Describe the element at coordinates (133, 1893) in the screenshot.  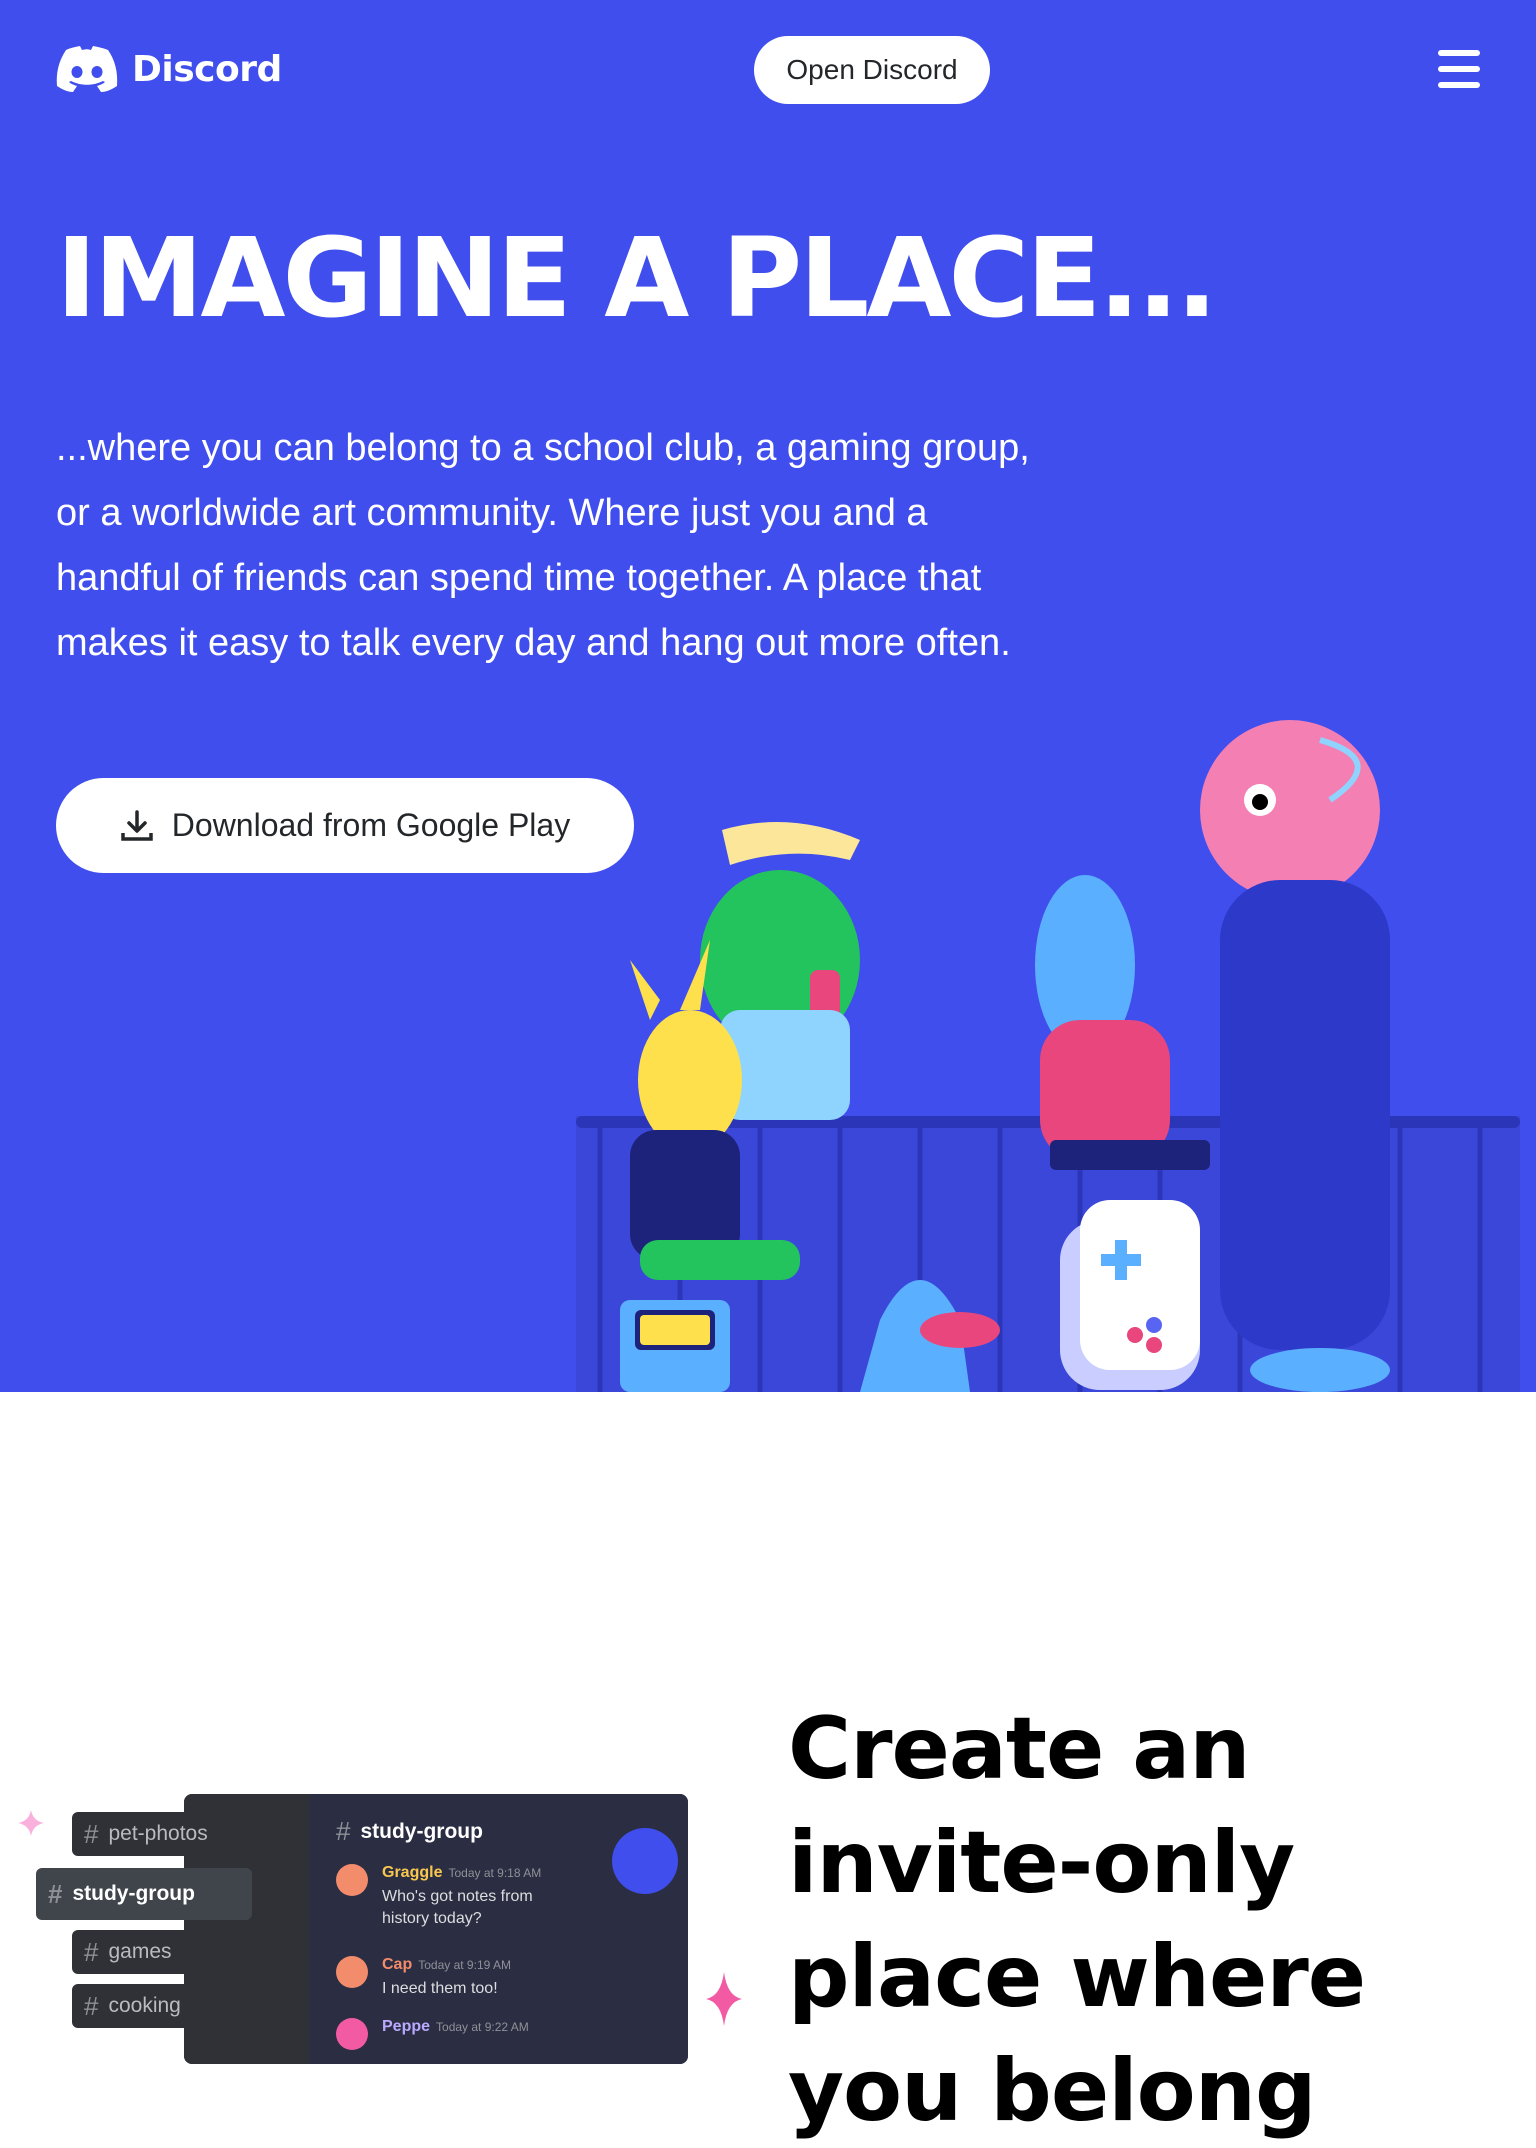
I see `channel-label: study-group` at that location.